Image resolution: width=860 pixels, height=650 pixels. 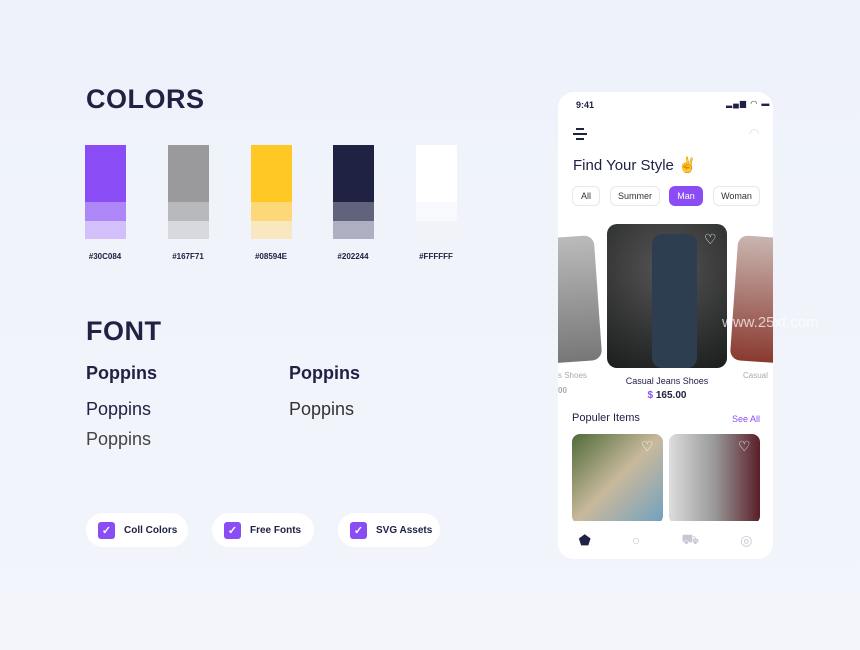 What do you see at coordinates (585, 540) in the screenshot?
I see `home-icon: ⬟` at bounding box center [585, 540].